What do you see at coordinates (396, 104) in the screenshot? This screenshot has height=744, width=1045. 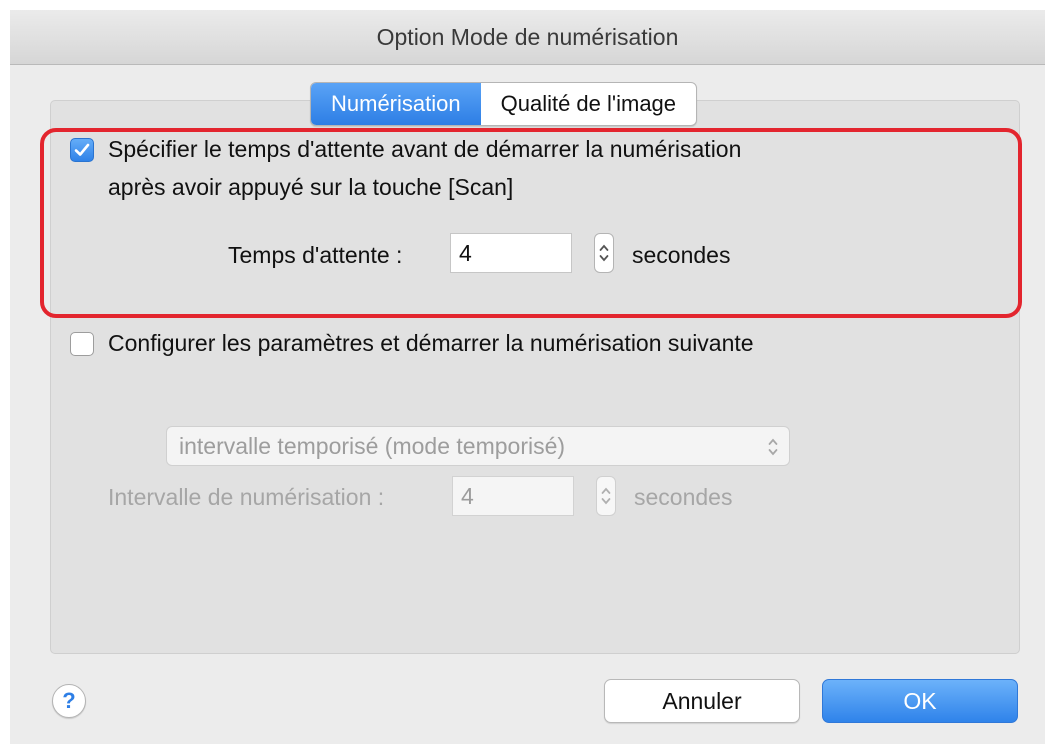 I see `tab-numerisation: Numérisation` at bounding box center [396, 104].